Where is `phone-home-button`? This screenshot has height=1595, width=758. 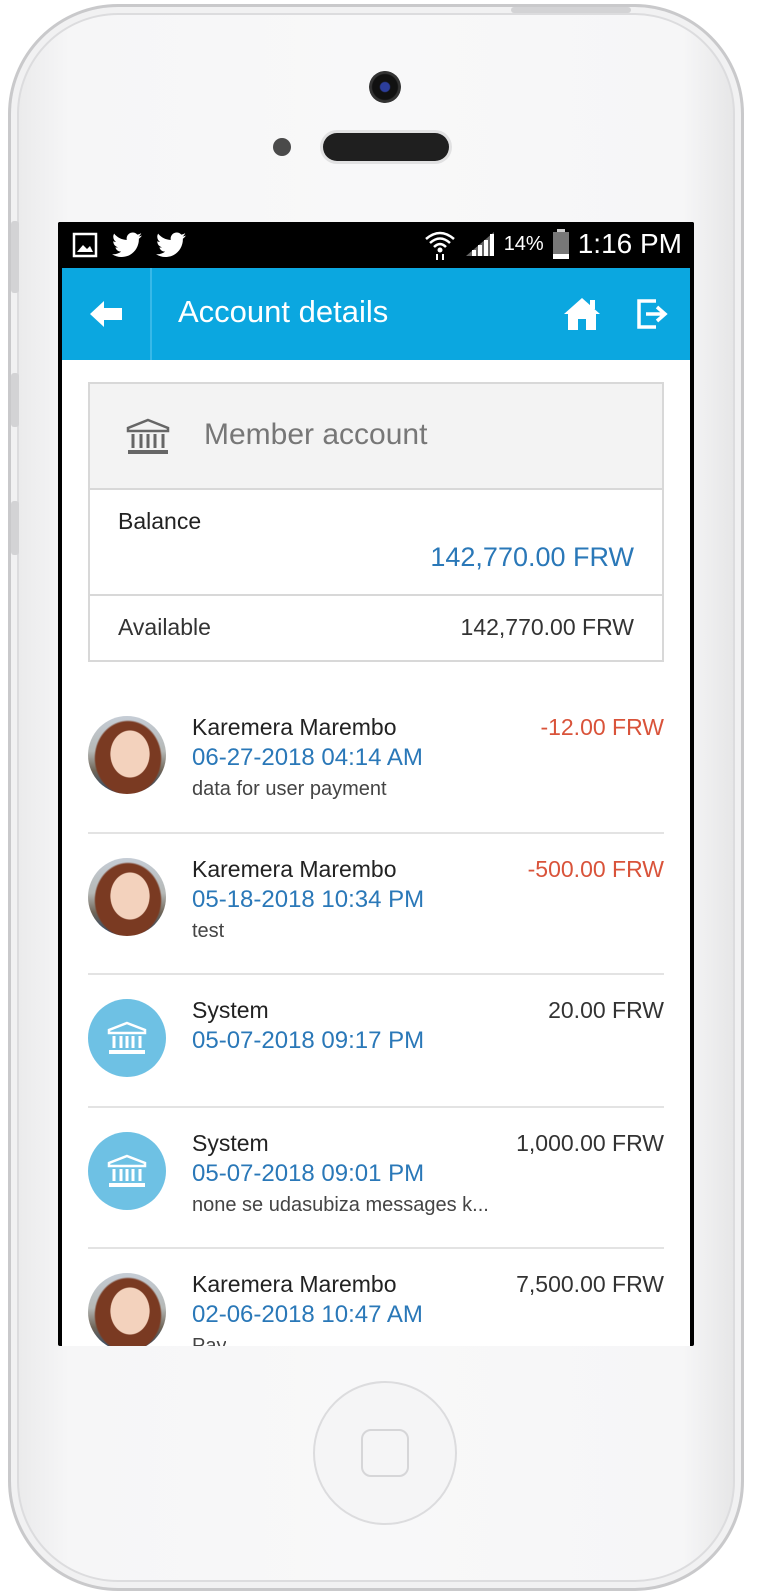
phone-home-button is located at coordinates (385, 1453).